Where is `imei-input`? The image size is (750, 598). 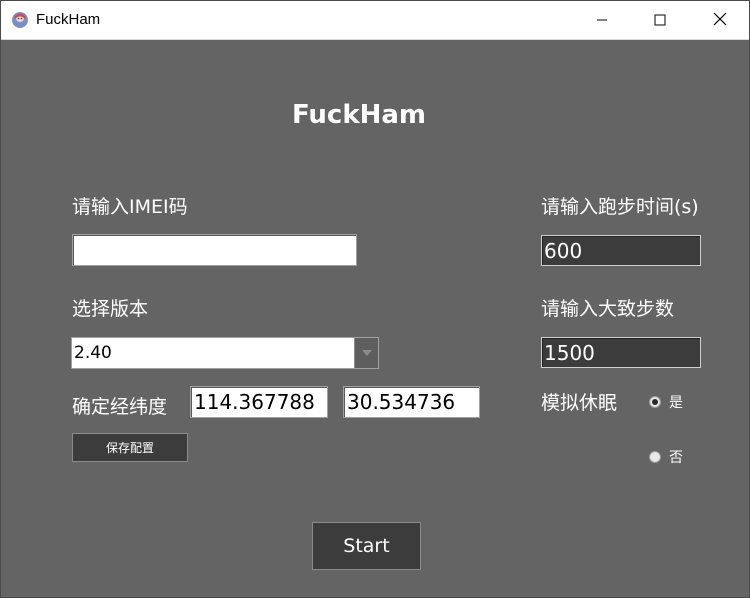 imei-input is located at coordinates (214, 250).